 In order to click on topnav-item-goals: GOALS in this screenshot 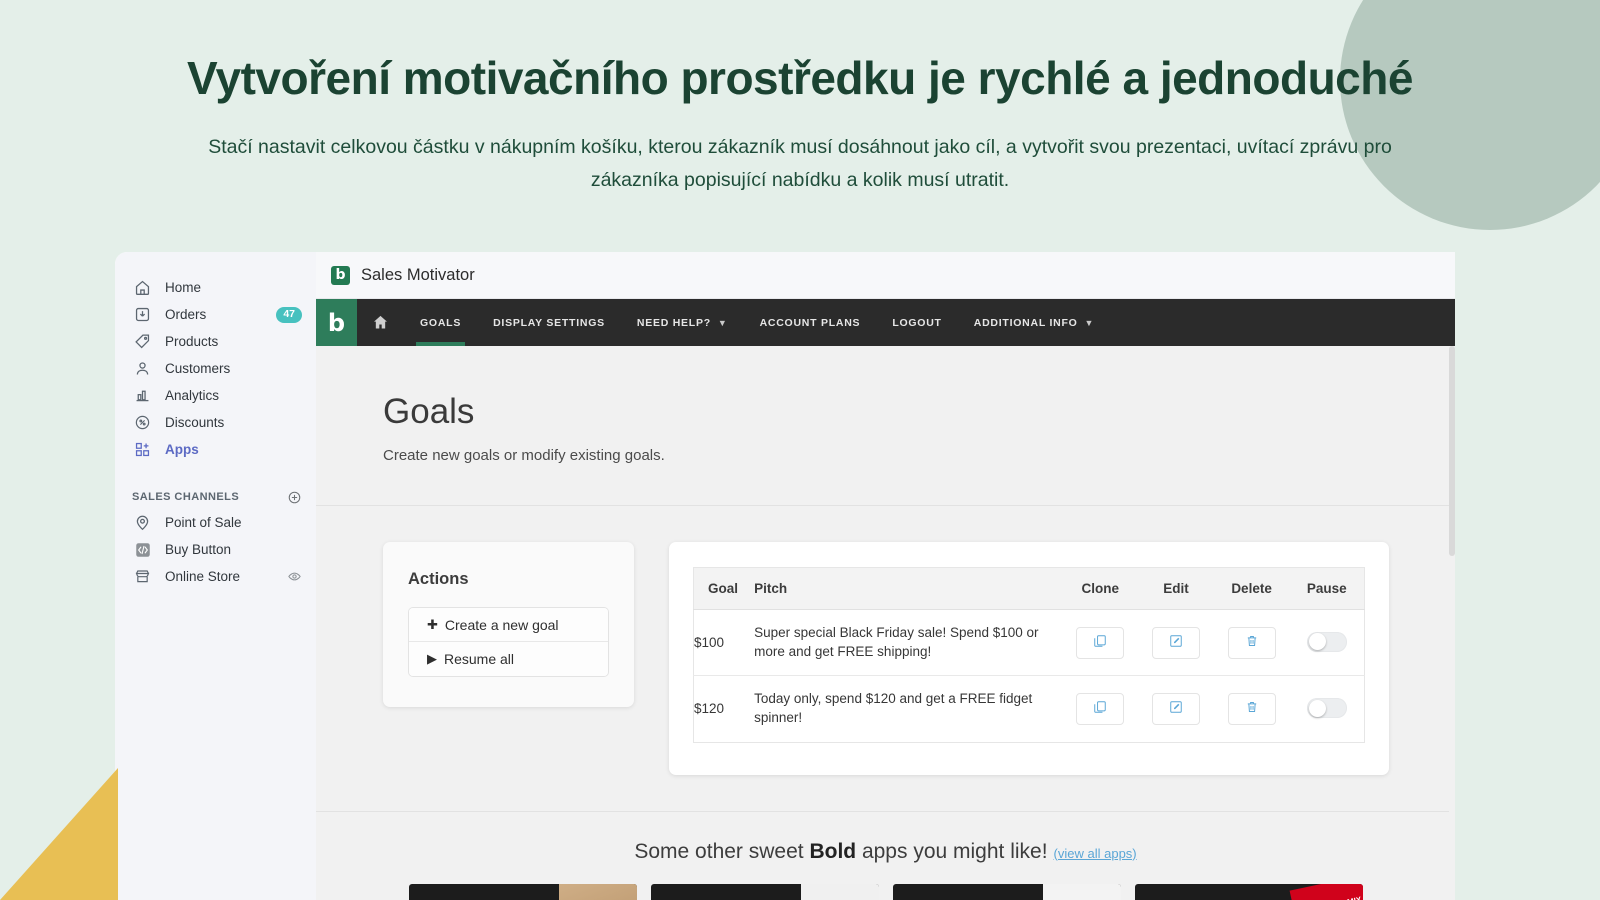, I will do `click(440, 322)`.